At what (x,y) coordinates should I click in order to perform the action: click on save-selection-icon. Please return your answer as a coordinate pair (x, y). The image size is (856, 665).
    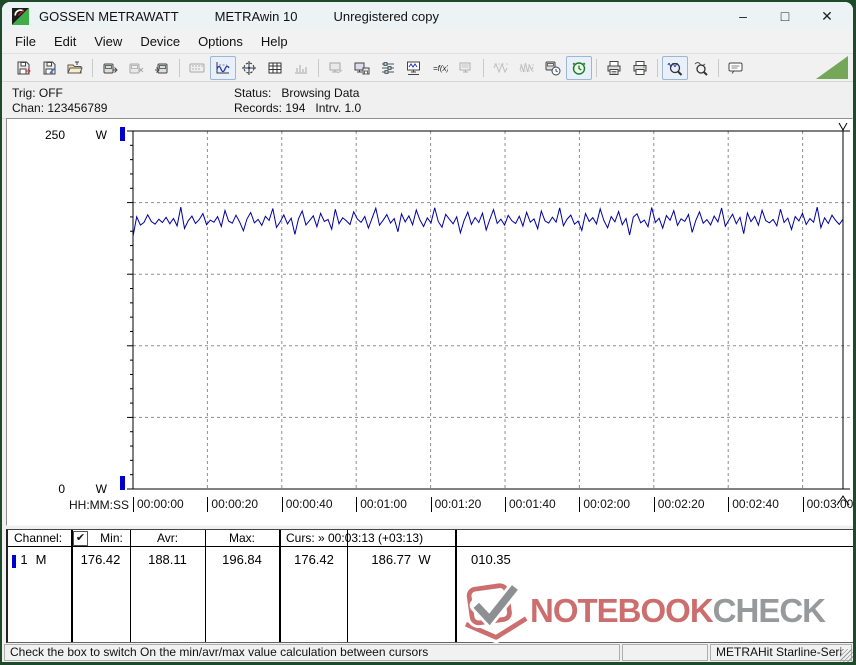
    Looking at the image, I should click on (49, 67).